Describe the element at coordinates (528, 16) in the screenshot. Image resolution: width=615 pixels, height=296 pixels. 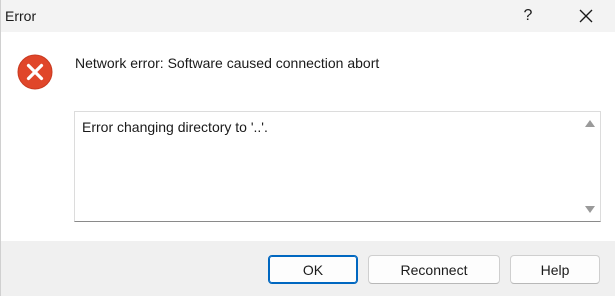
I see `help-title-button: ?` at that location.